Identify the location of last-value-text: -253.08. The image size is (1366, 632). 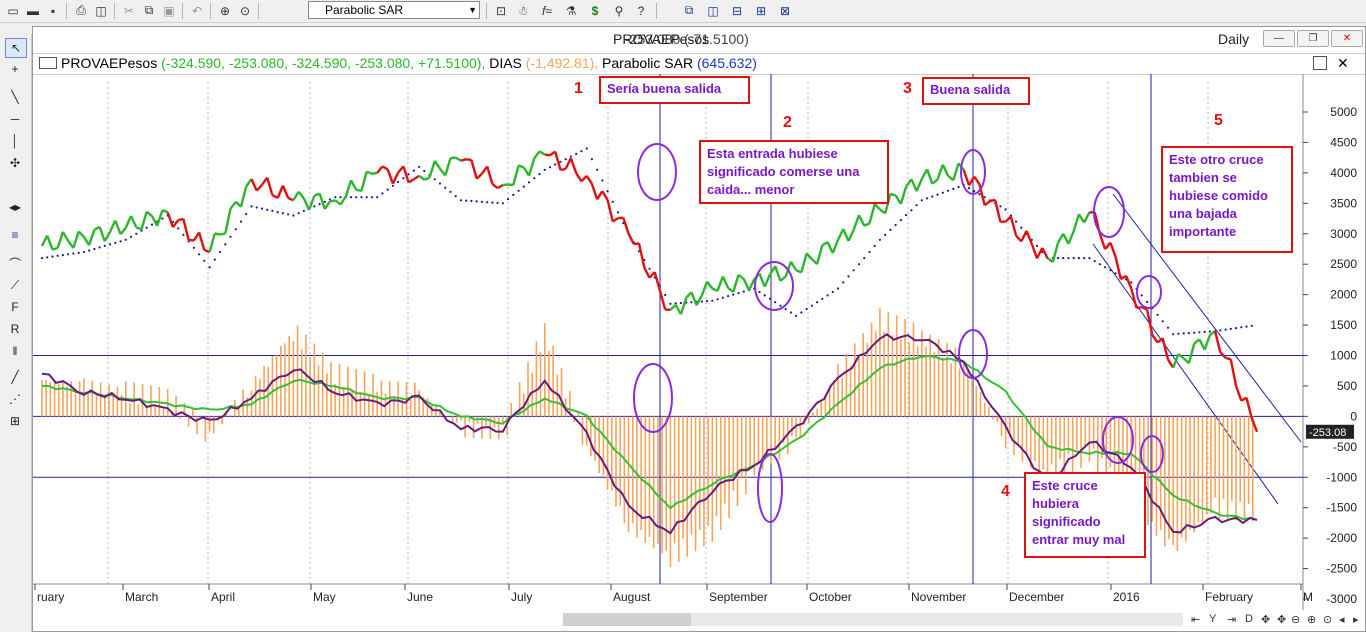
(1327, 433).